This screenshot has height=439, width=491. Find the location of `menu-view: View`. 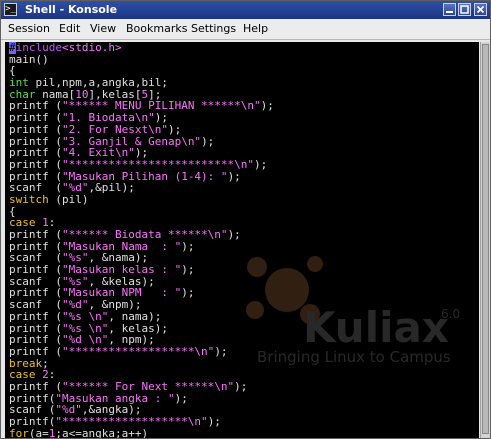

menu-view: View is located at coordinates (103, 29).